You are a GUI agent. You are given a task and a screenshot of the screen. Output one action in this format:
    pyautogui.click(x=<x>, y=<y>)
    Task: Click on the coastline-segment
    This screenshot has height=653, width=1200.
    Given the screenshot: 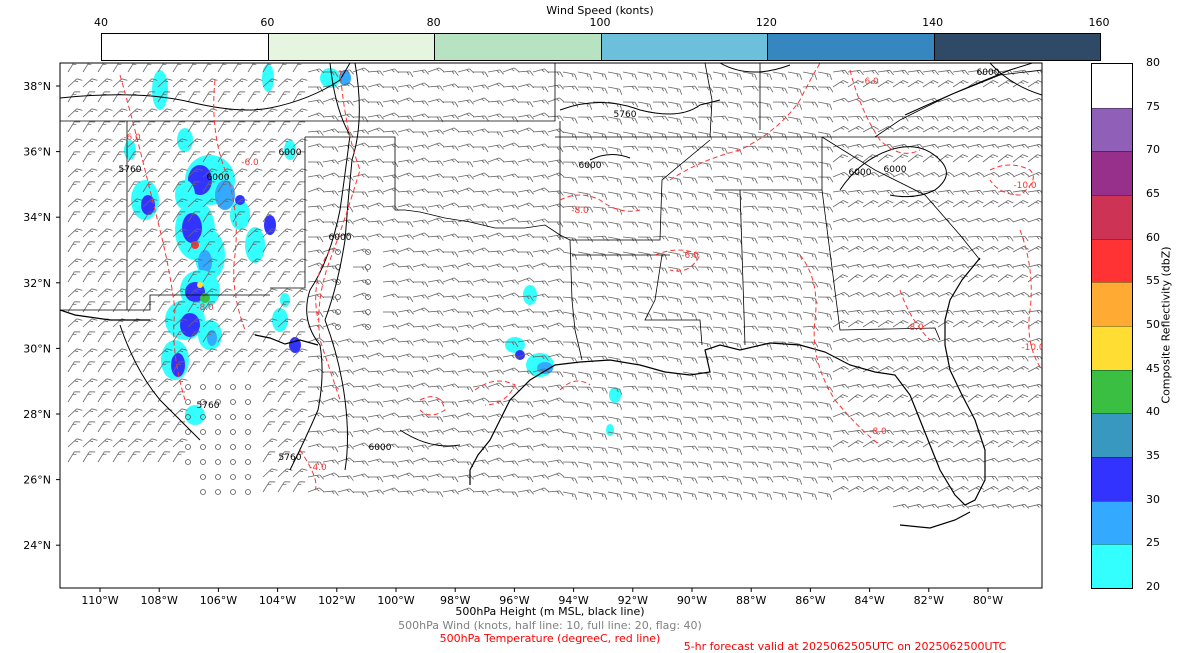 What is the action you would take?
    pyautogui.click(x=935, y=520)
    